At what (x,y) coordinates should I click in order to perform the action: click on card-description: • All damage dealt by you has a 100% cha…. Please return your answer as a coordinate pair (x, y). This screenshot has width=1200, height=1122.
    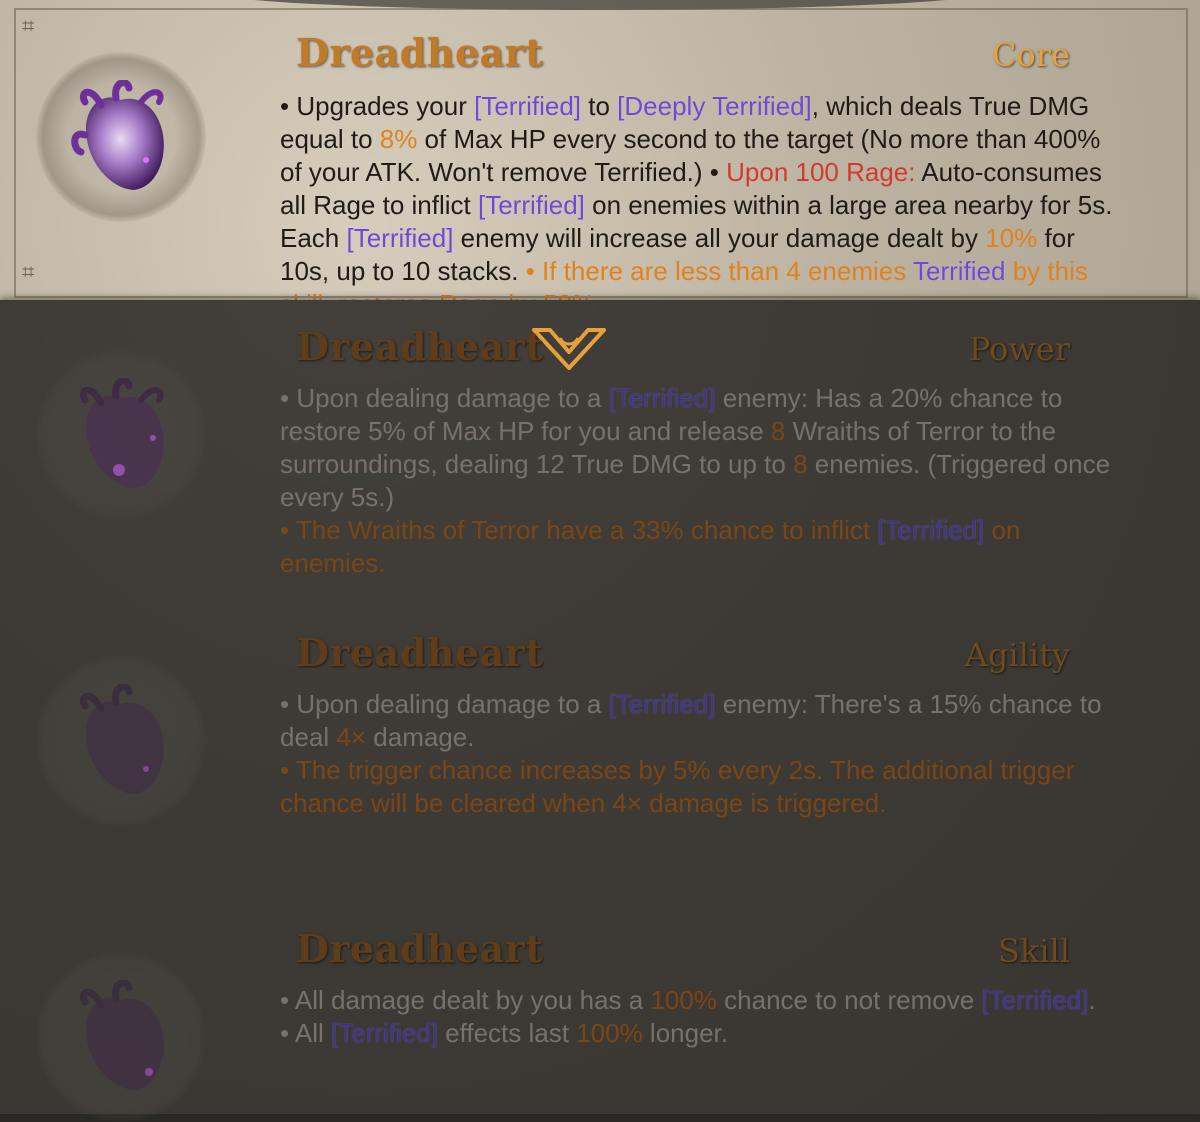
    Looking at the image, I should click on (700, 1017).